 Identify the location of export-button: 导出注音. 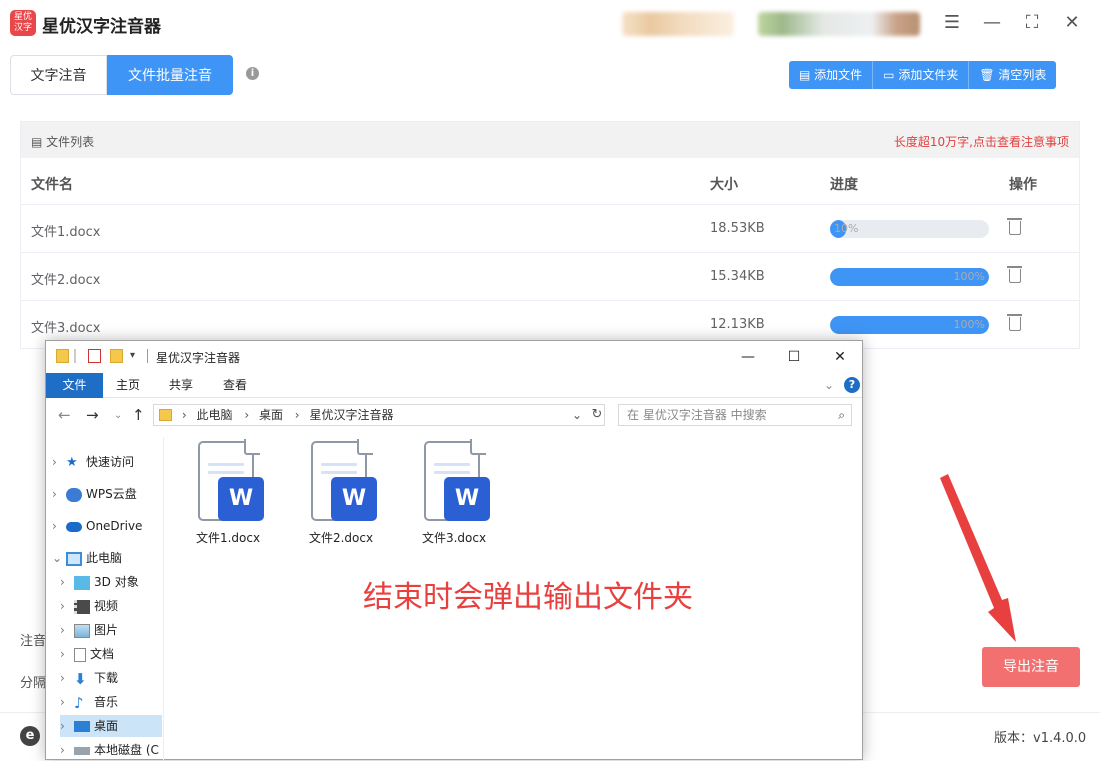
(1031, 667).